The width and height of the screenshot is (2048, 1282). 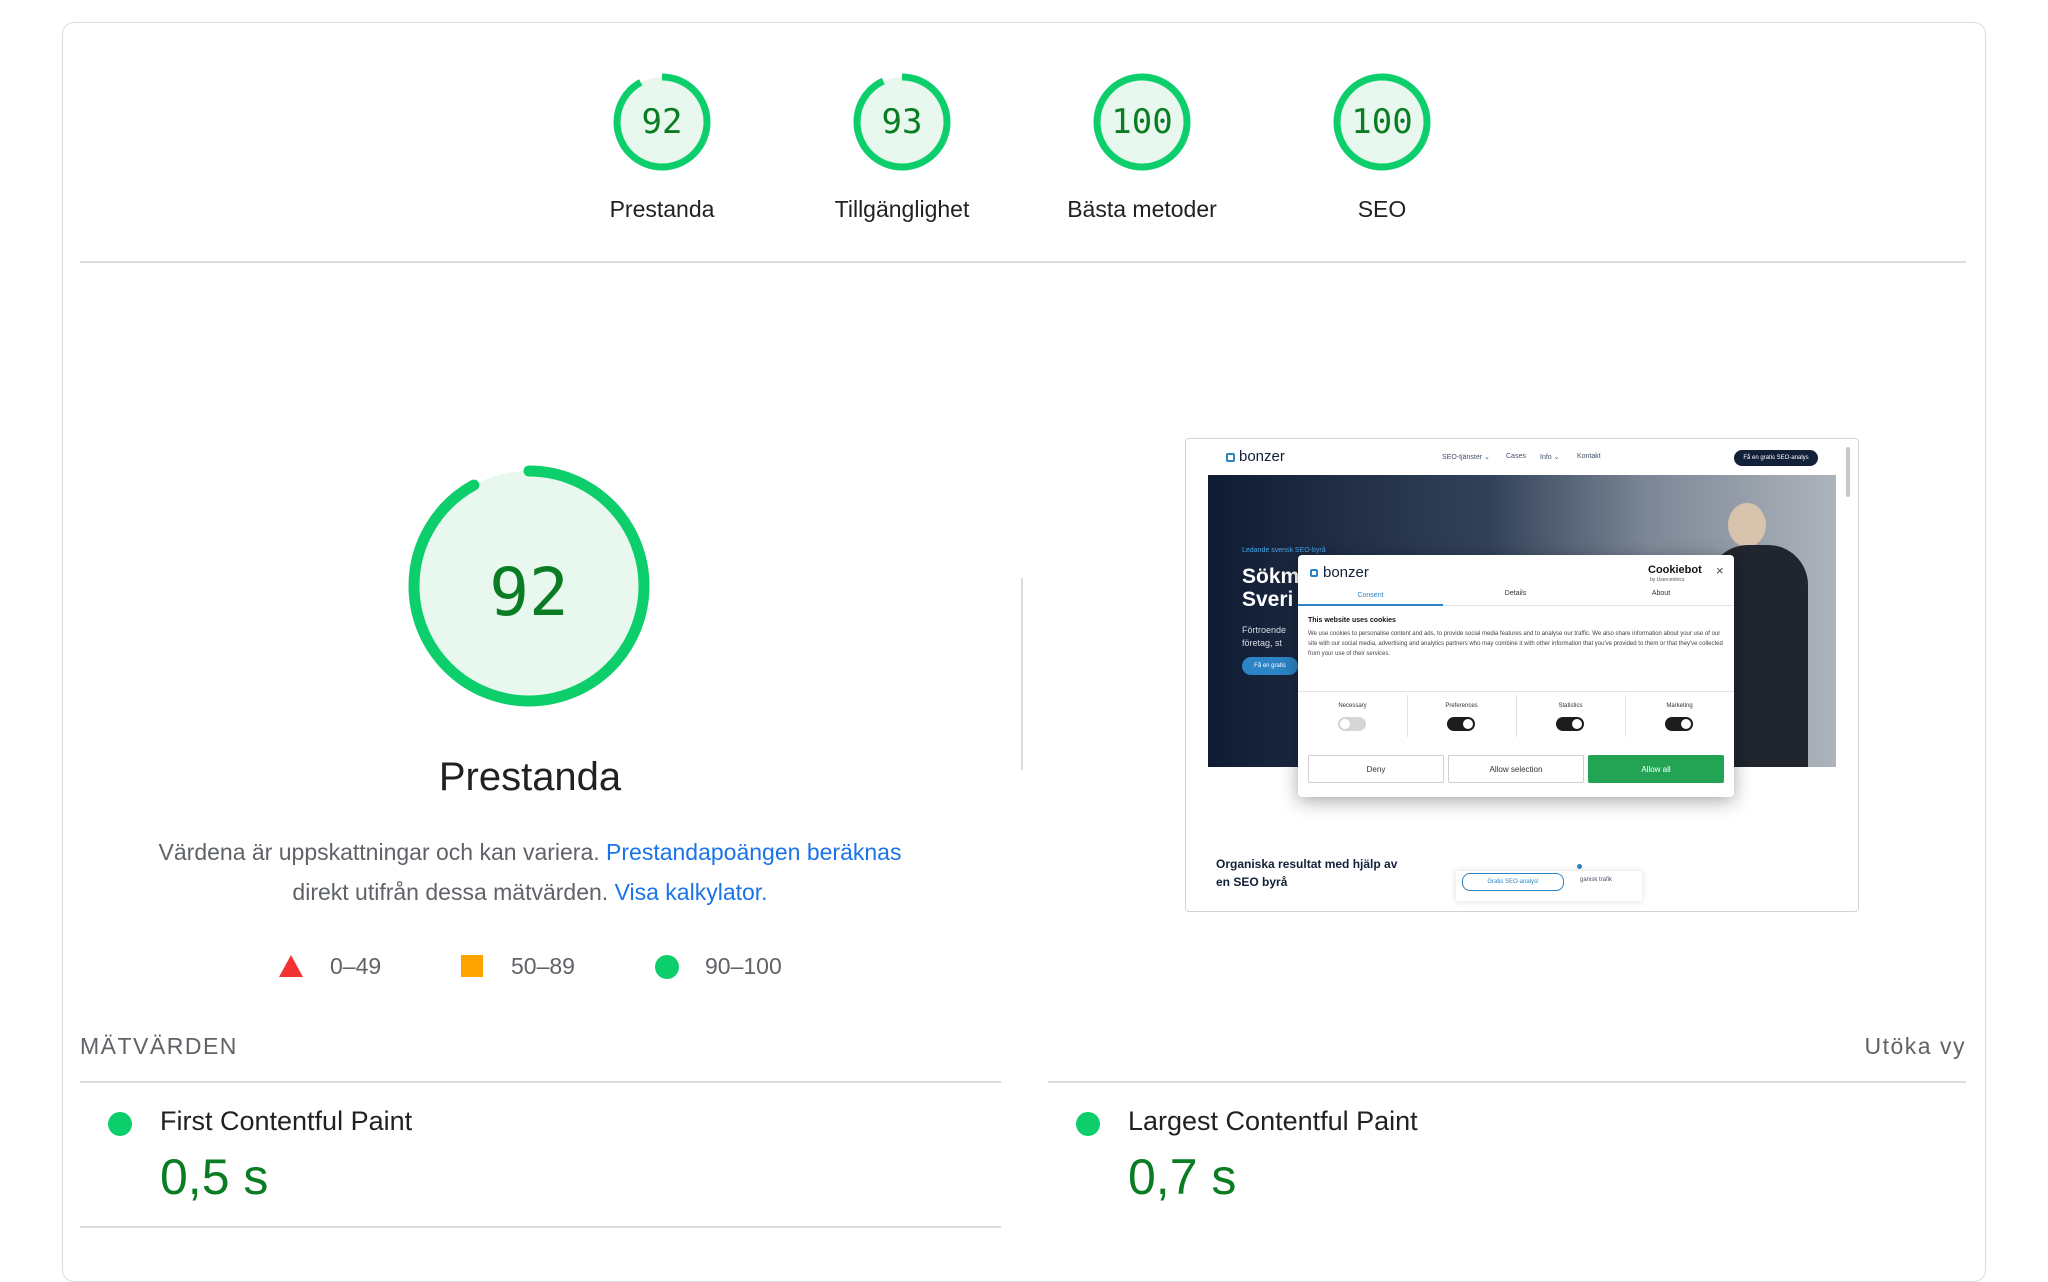 What do you see at coordinates (1307, 864) in the screenshot?
I see `thumb-bottom-heading: Organiska resultat med hjälp av` at bounding box center [1307, 864].